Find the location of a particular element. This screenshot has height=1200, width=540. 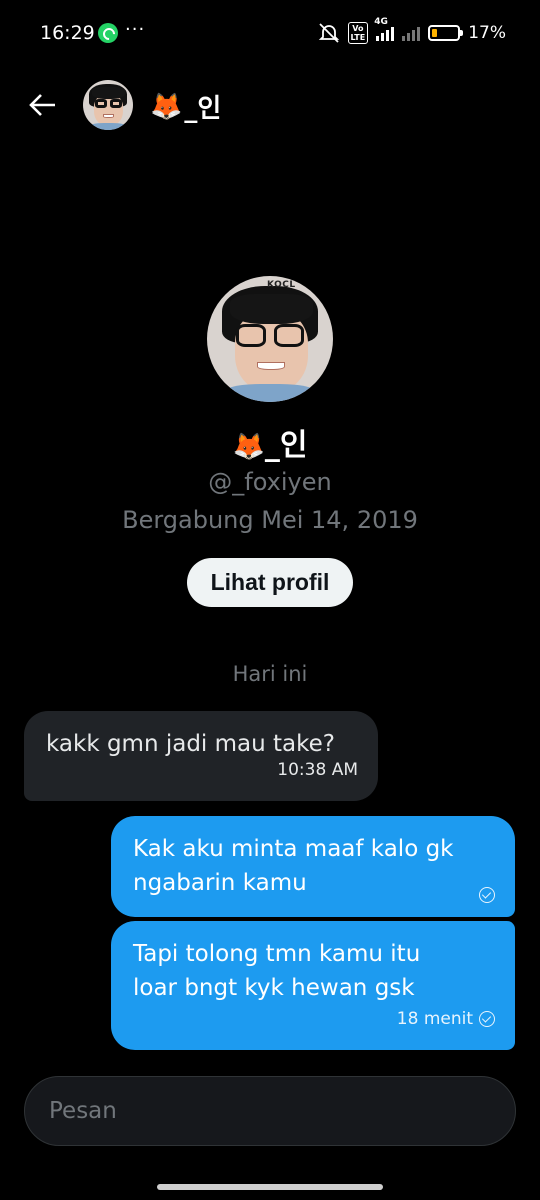

message-text-line: ngabarin kamu is located at coordinates (220, 883).